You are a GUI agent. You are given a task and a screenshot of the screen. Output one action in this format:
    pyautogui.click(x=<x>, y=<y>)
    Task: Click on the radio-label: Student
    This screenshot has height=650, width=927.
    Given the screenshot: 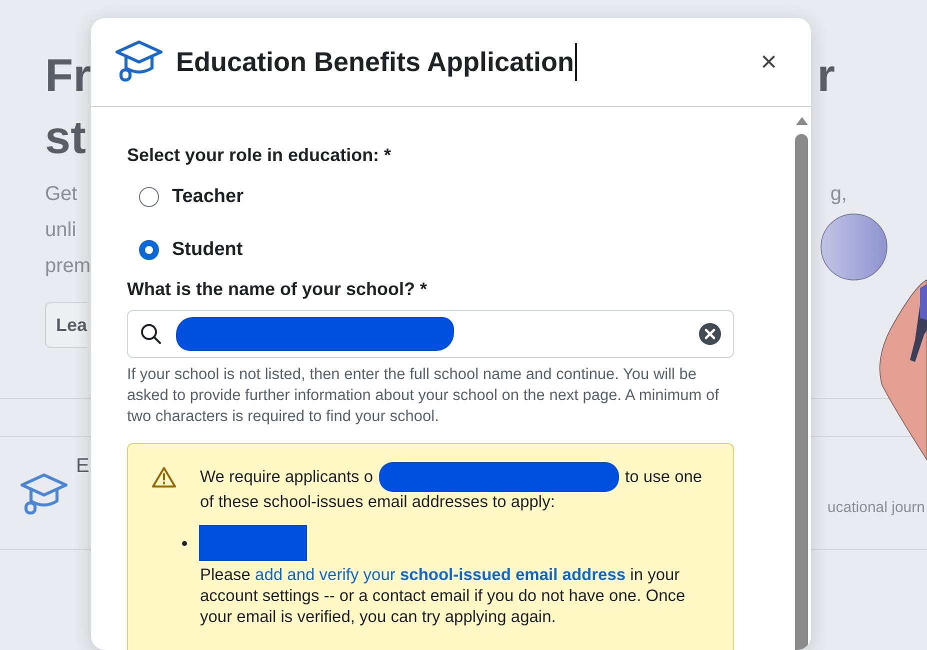 What is the action you would take?
    pyautogui.click(x=207, y=250)
    